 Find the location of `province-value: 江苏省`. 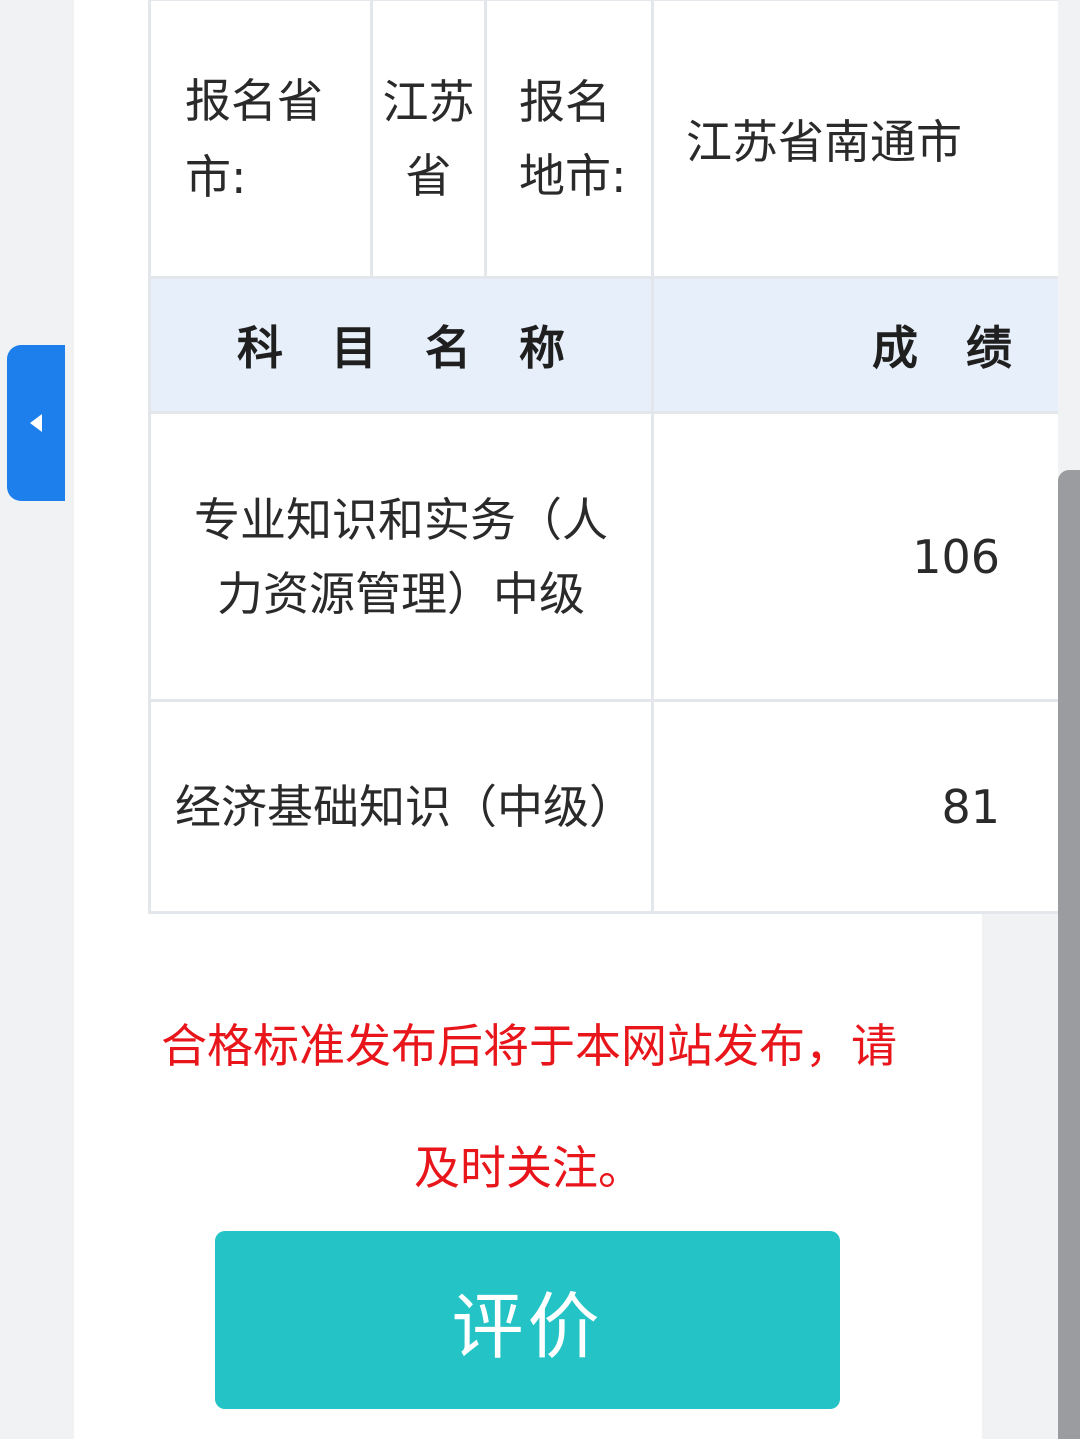

province-value: 江苏省 is located at coordinates (428, 139).